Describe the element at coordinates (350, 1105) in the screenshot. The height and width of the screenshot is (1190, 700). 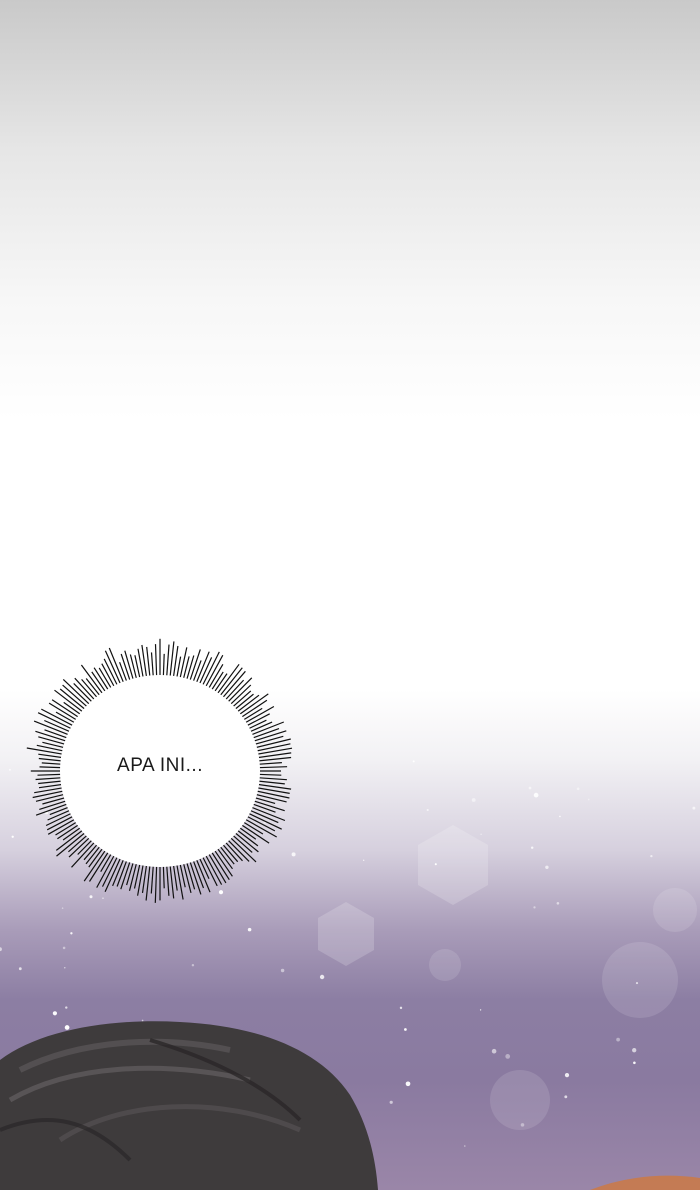
I see `character-hair` at that location.